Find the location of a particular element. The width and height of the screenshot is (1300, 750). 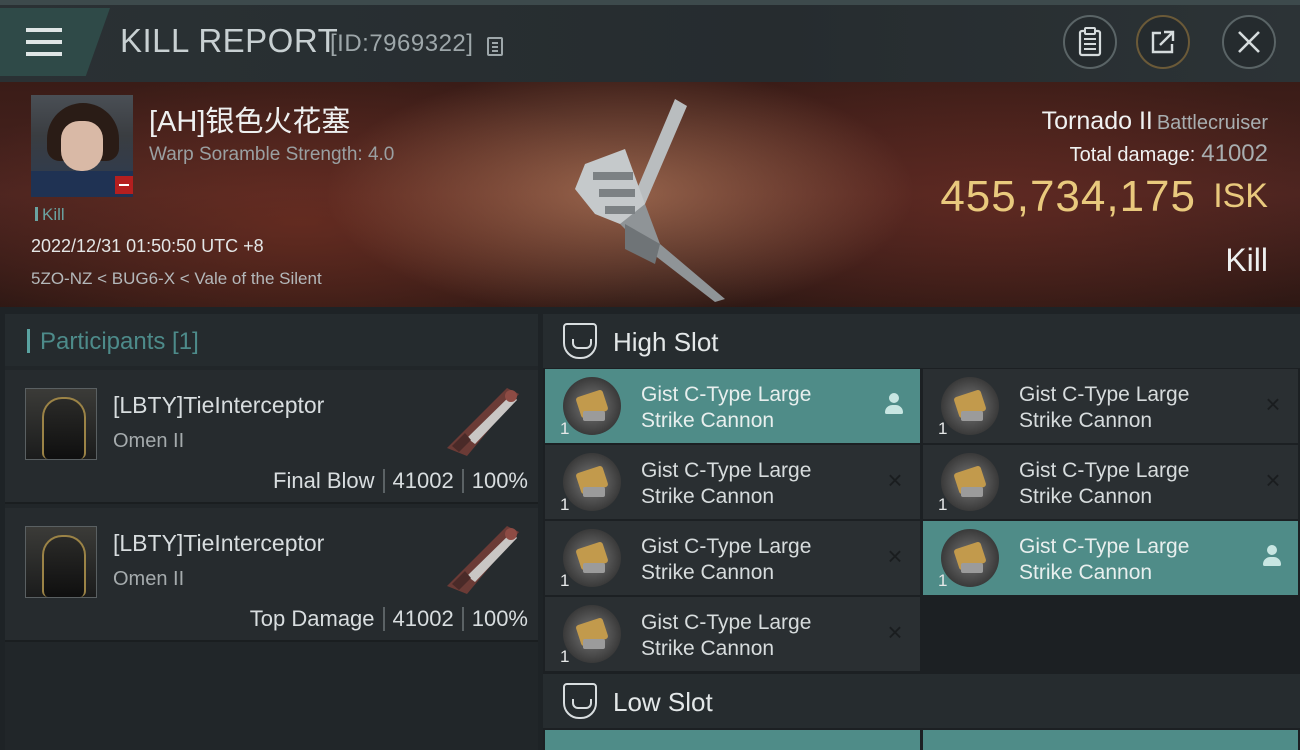

participant-role: Final Blow is located at coordinates (324, 480).